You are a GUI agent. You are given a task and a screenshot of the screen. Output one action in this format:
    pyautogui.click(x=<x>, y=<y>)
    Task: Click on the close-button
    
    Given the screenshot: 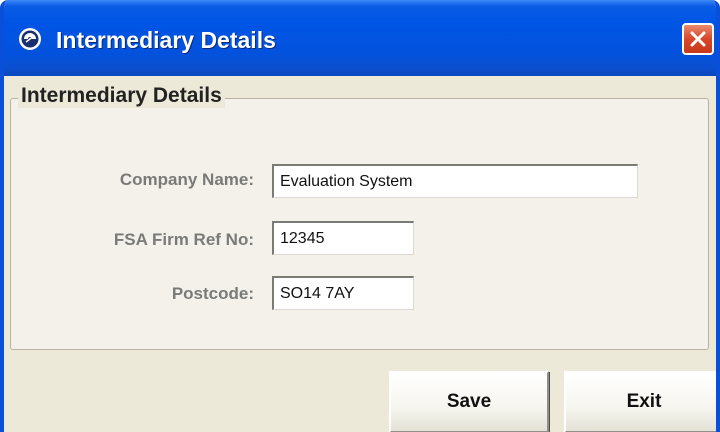 What is the action you would take?
    pyautogui.click(x=698, y=39)
    